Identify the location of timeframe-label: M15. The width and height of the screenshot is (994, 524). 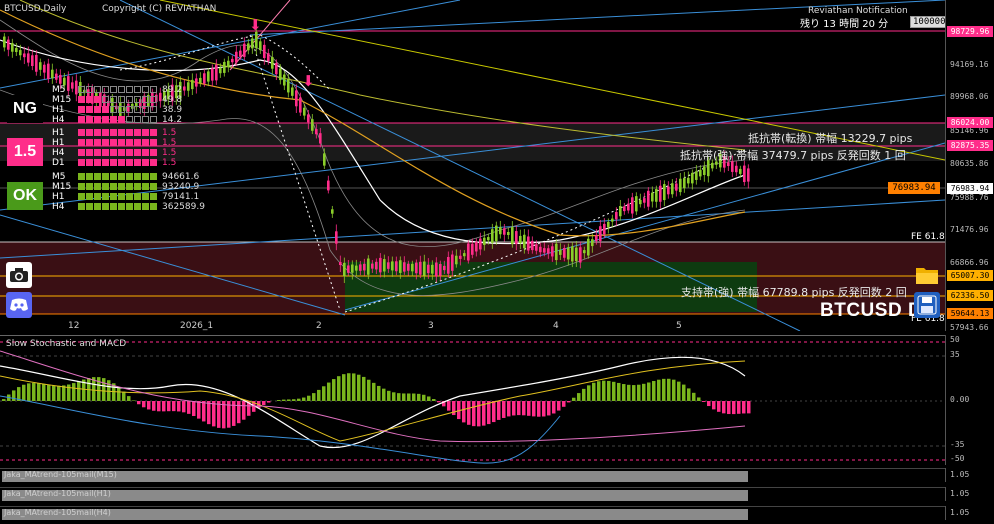
(62, 187).